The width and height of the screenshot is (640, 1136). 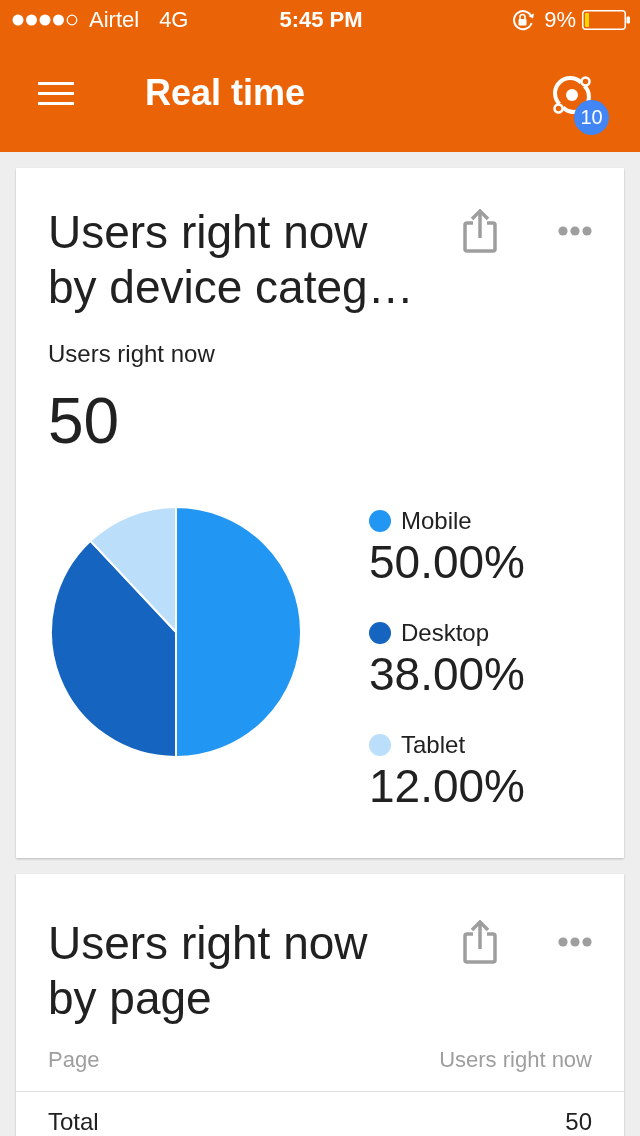 What do you see at coordinates (74, 1060) in the screenshot?
I see `column-header: Page` at bounding box center [74, 1060].